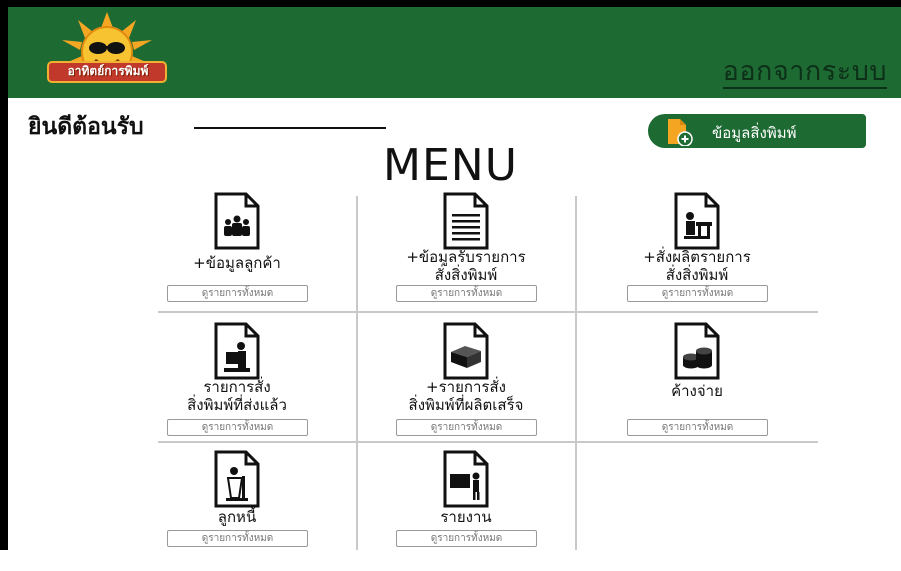 The height and width of the screenshot is (571, 901). What do you see at coordinates (107, 47) in the screenshot?
I see `sun-logo-icon` at bounding box center [107, 47].